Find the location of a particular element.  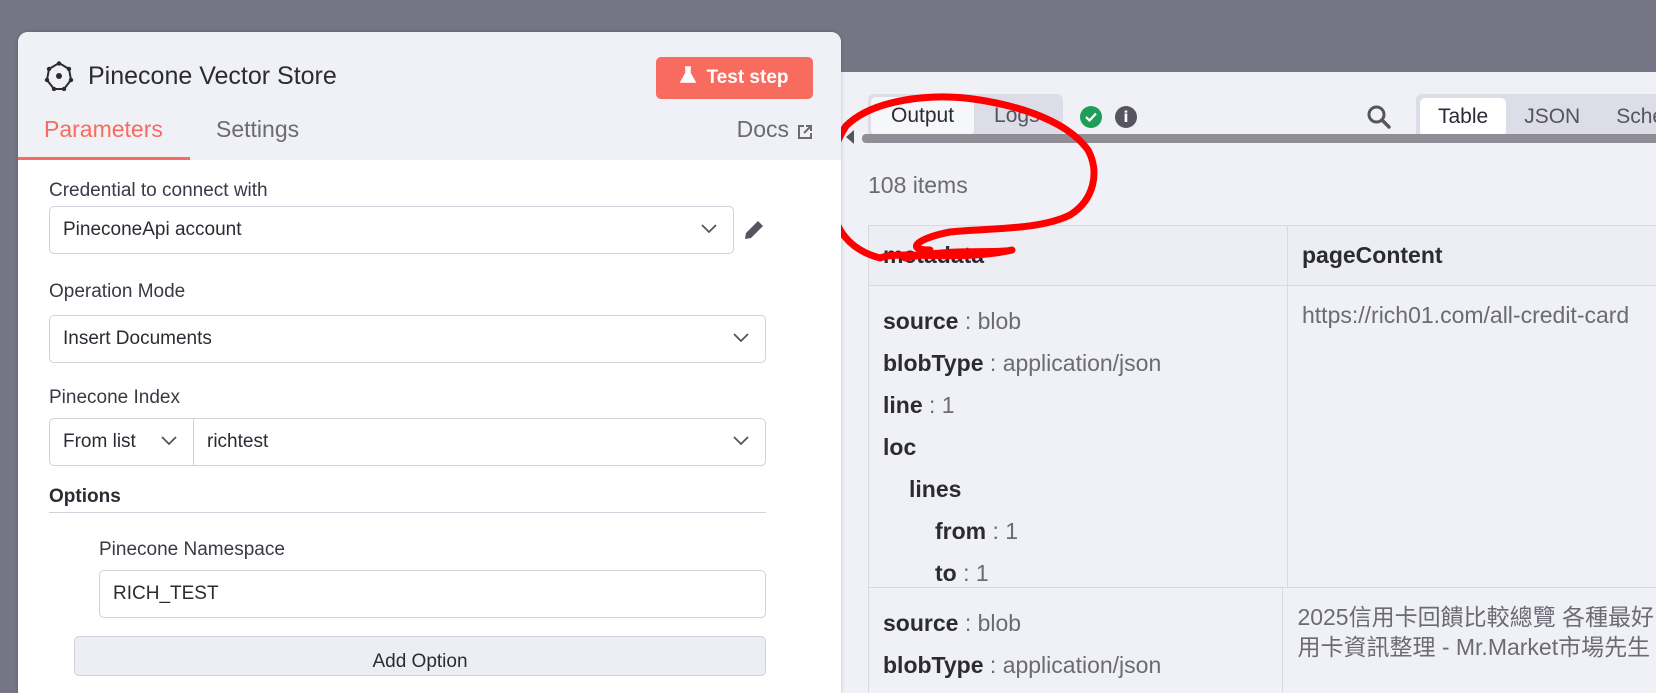

namespace-value: RICH_TEST is located at coordinates (166, 593).